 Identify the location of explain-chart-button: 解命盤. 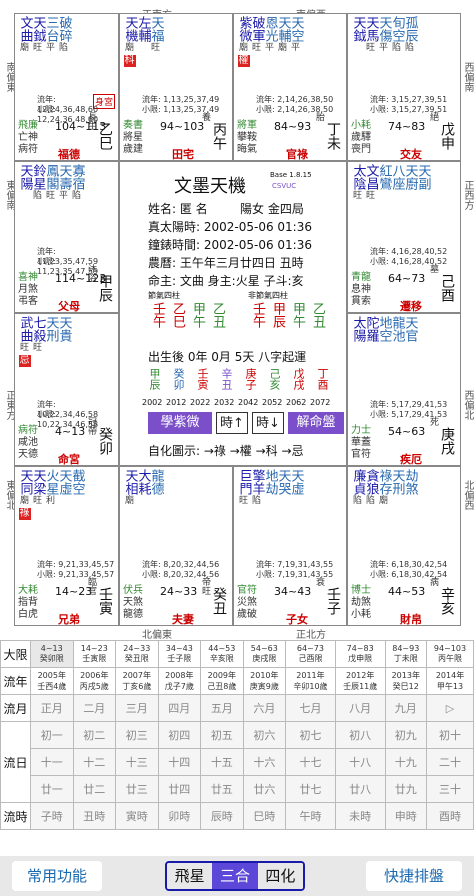
(316, 423).